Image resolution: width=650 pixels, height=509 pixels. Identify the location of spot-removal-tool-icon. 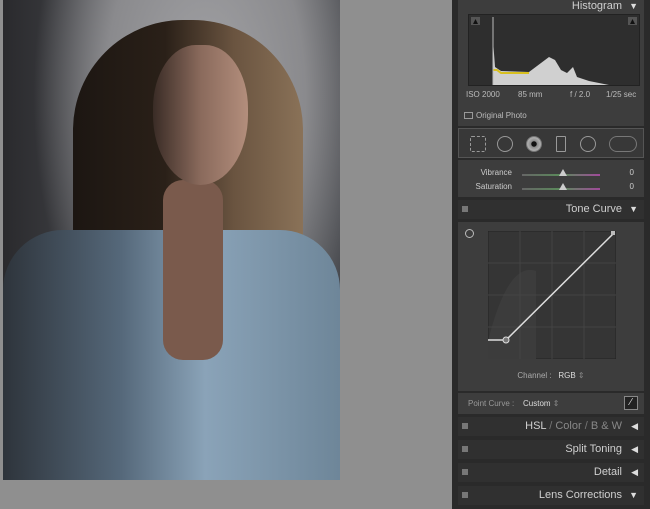
(505, 144).